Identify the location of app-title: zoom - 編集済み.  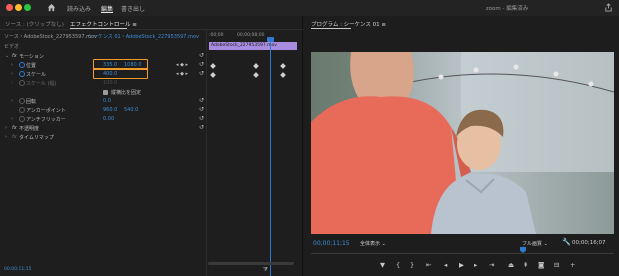
(507, 9).